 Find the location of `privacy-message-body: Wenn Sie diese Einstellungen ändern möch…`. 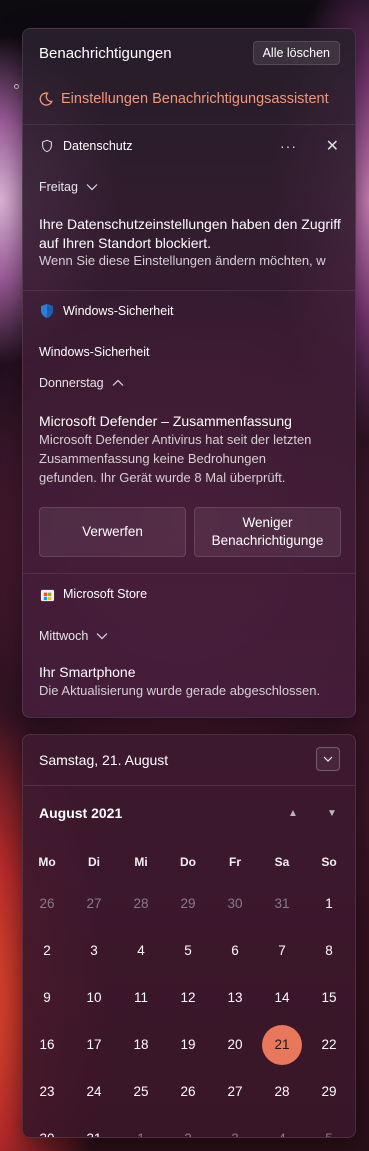

privacy-message-body: Wenn Sie diese Einstellungen ändern möch… is located at coordinates (182, 260).